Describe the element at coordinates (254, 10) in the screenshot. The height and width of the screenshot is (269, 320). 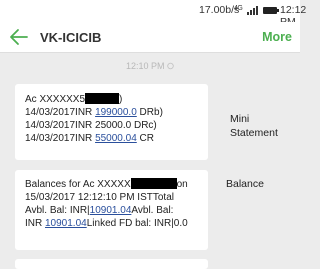
I see `signal-icon` at that location.